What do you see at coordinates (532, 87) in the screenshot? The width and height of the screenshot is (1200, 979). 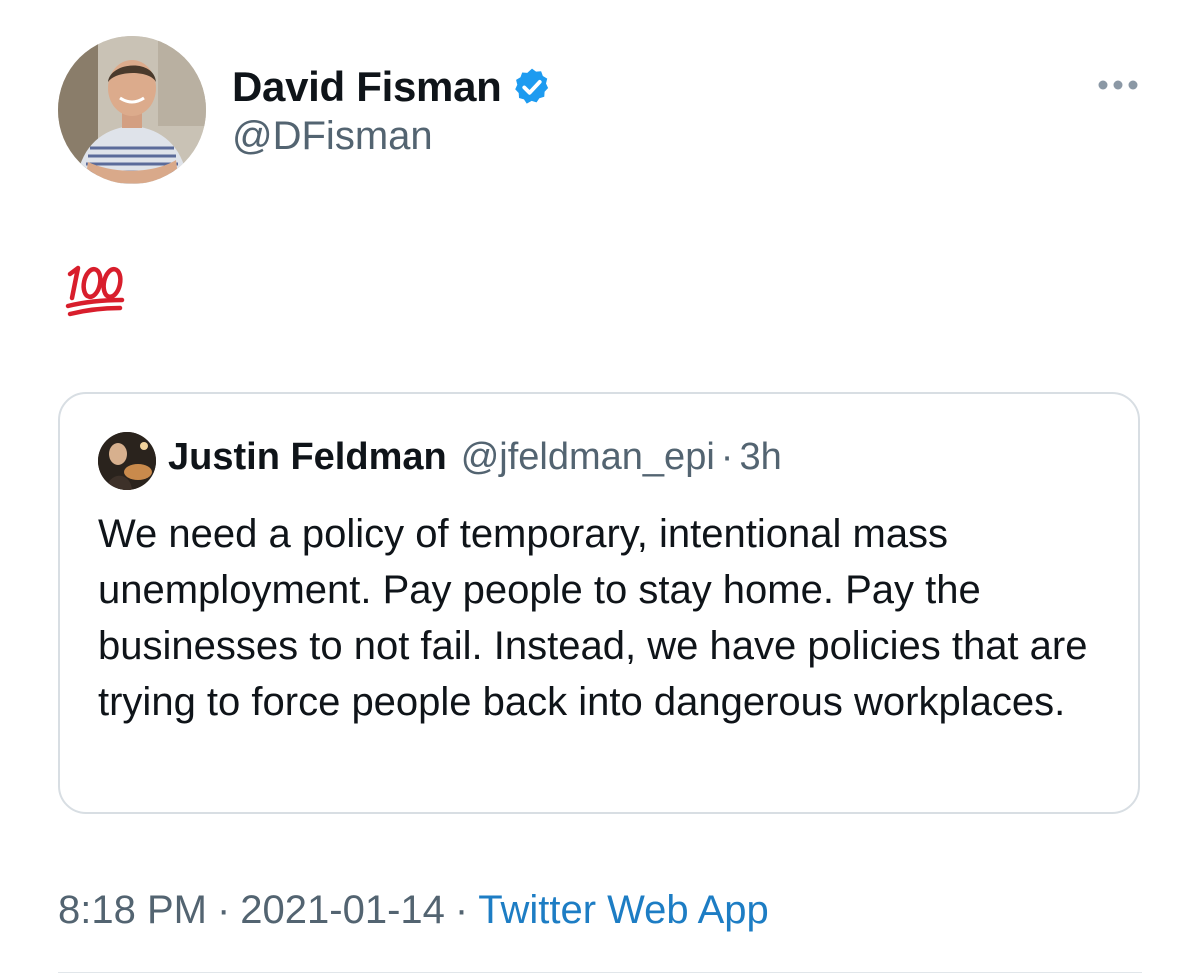 I see `verified-badge-icon` at bounding box center [532, 87].